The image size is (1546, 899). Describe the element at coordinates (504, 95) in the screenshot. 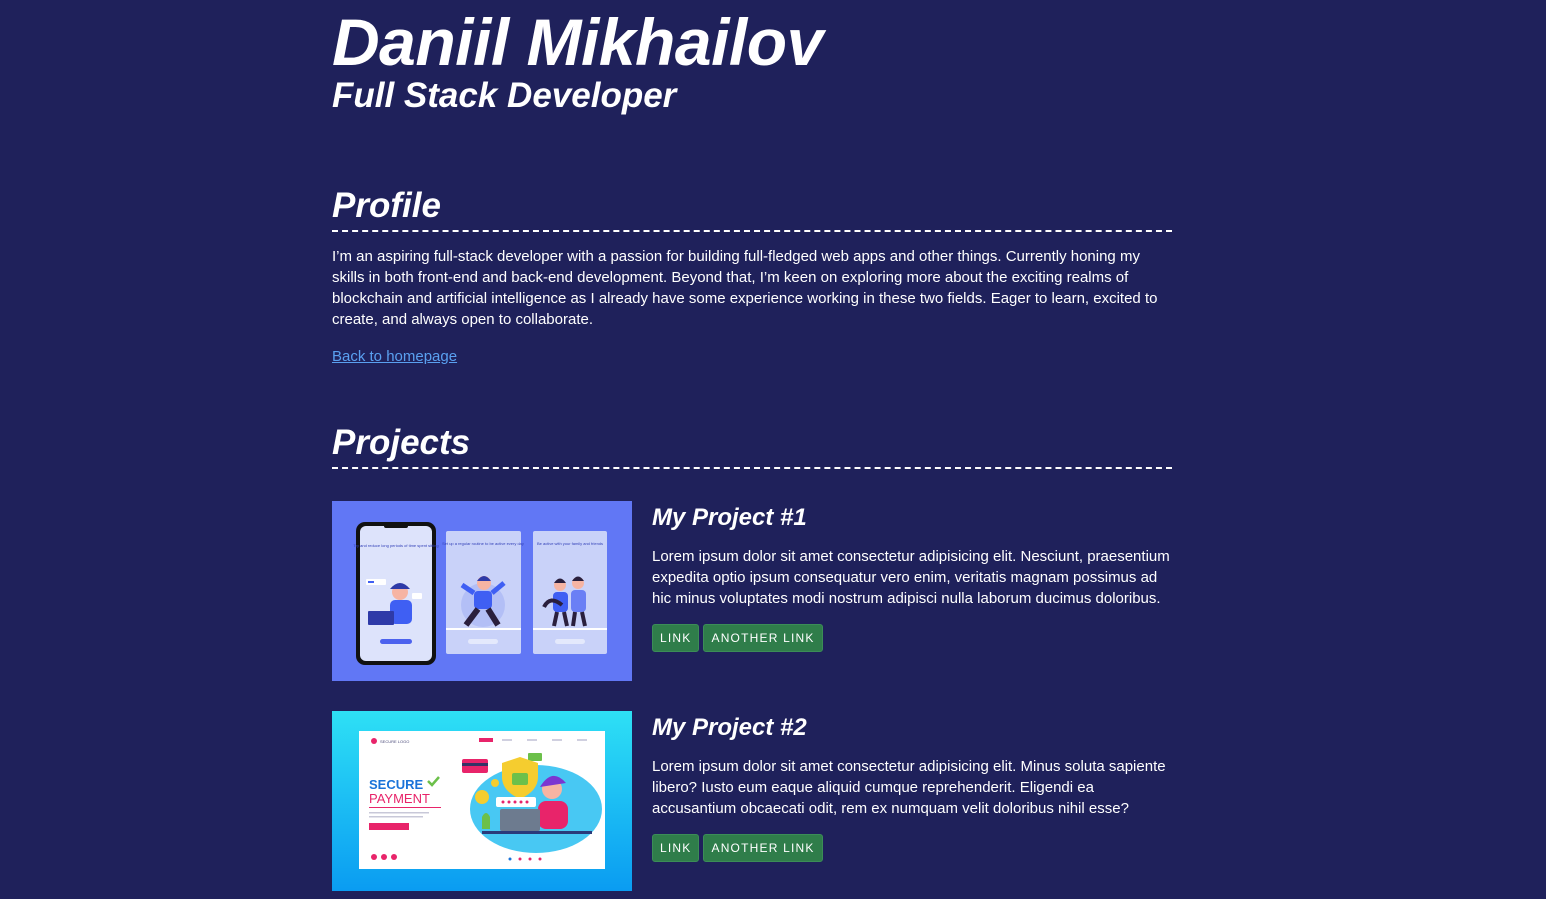

I see `page-subtitle: Full Stack Developer` at that location.